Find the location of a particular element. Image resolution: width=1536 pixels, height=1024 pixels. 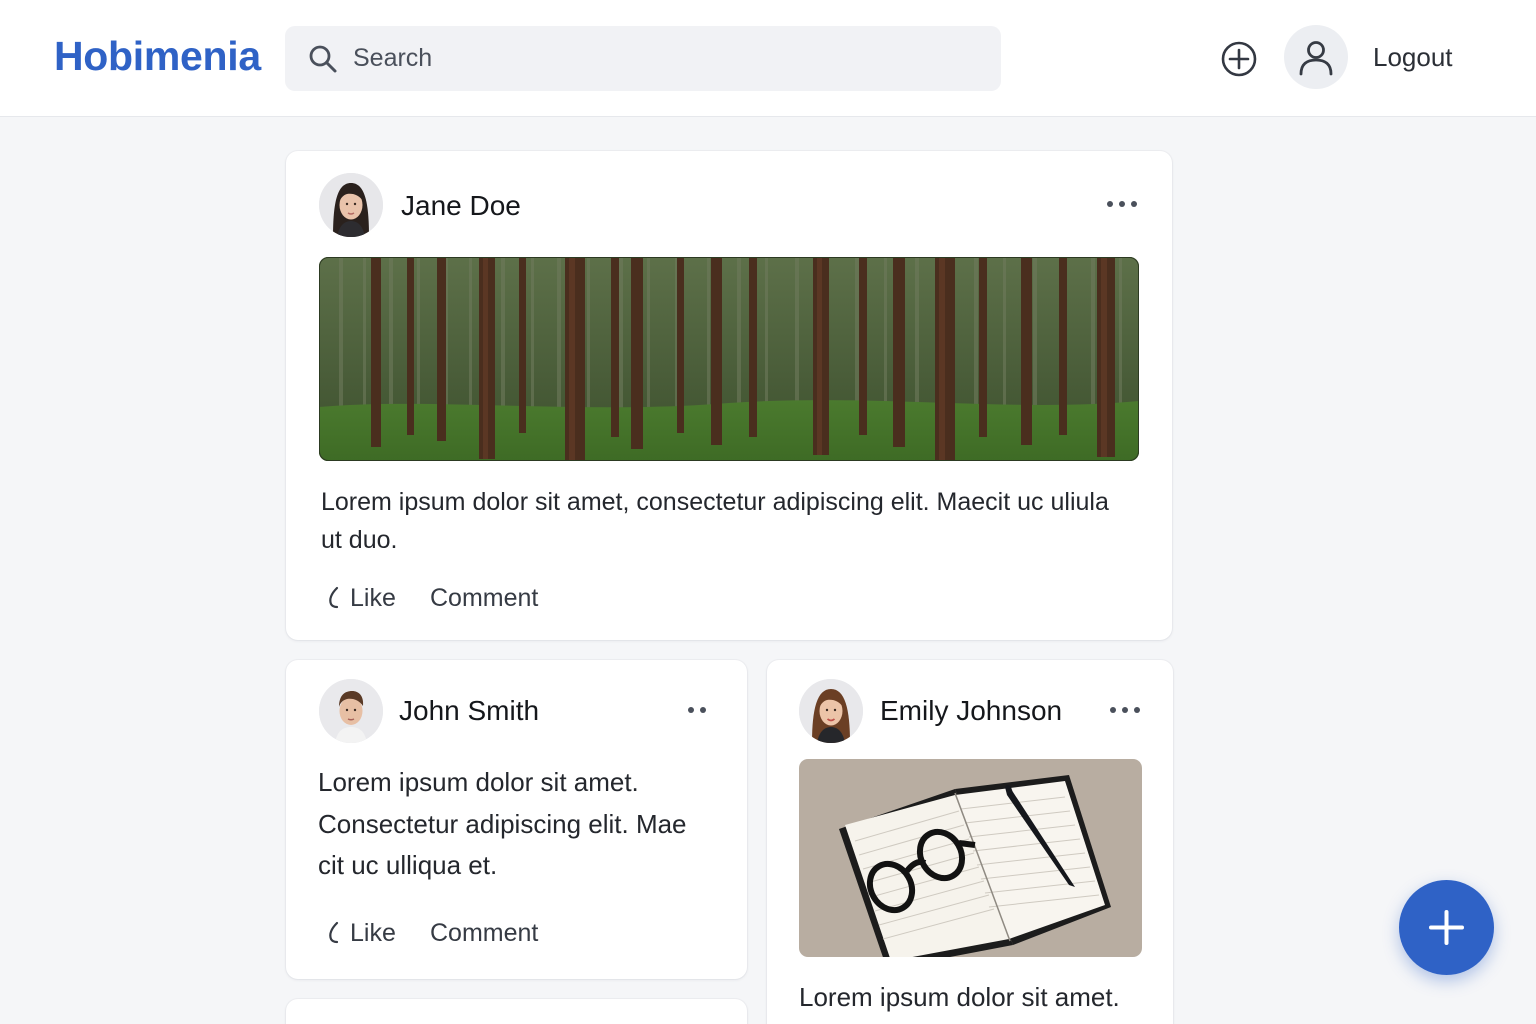

post-text: Lorem ipsum dolor sit amet. is located at coordinates (959, 997).